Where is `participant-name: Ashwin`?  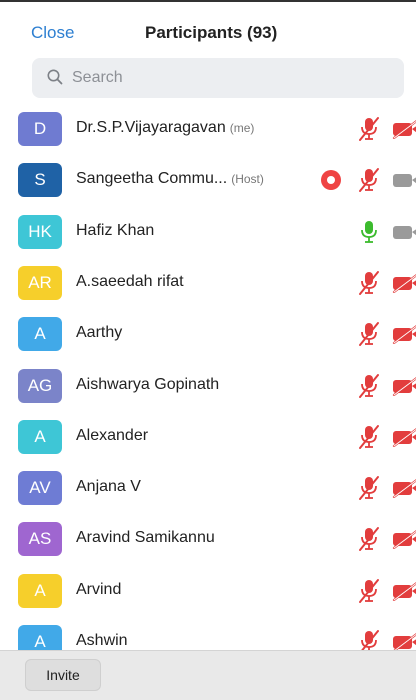 participant-name: Ashwin is located at coordinates (102, 641).